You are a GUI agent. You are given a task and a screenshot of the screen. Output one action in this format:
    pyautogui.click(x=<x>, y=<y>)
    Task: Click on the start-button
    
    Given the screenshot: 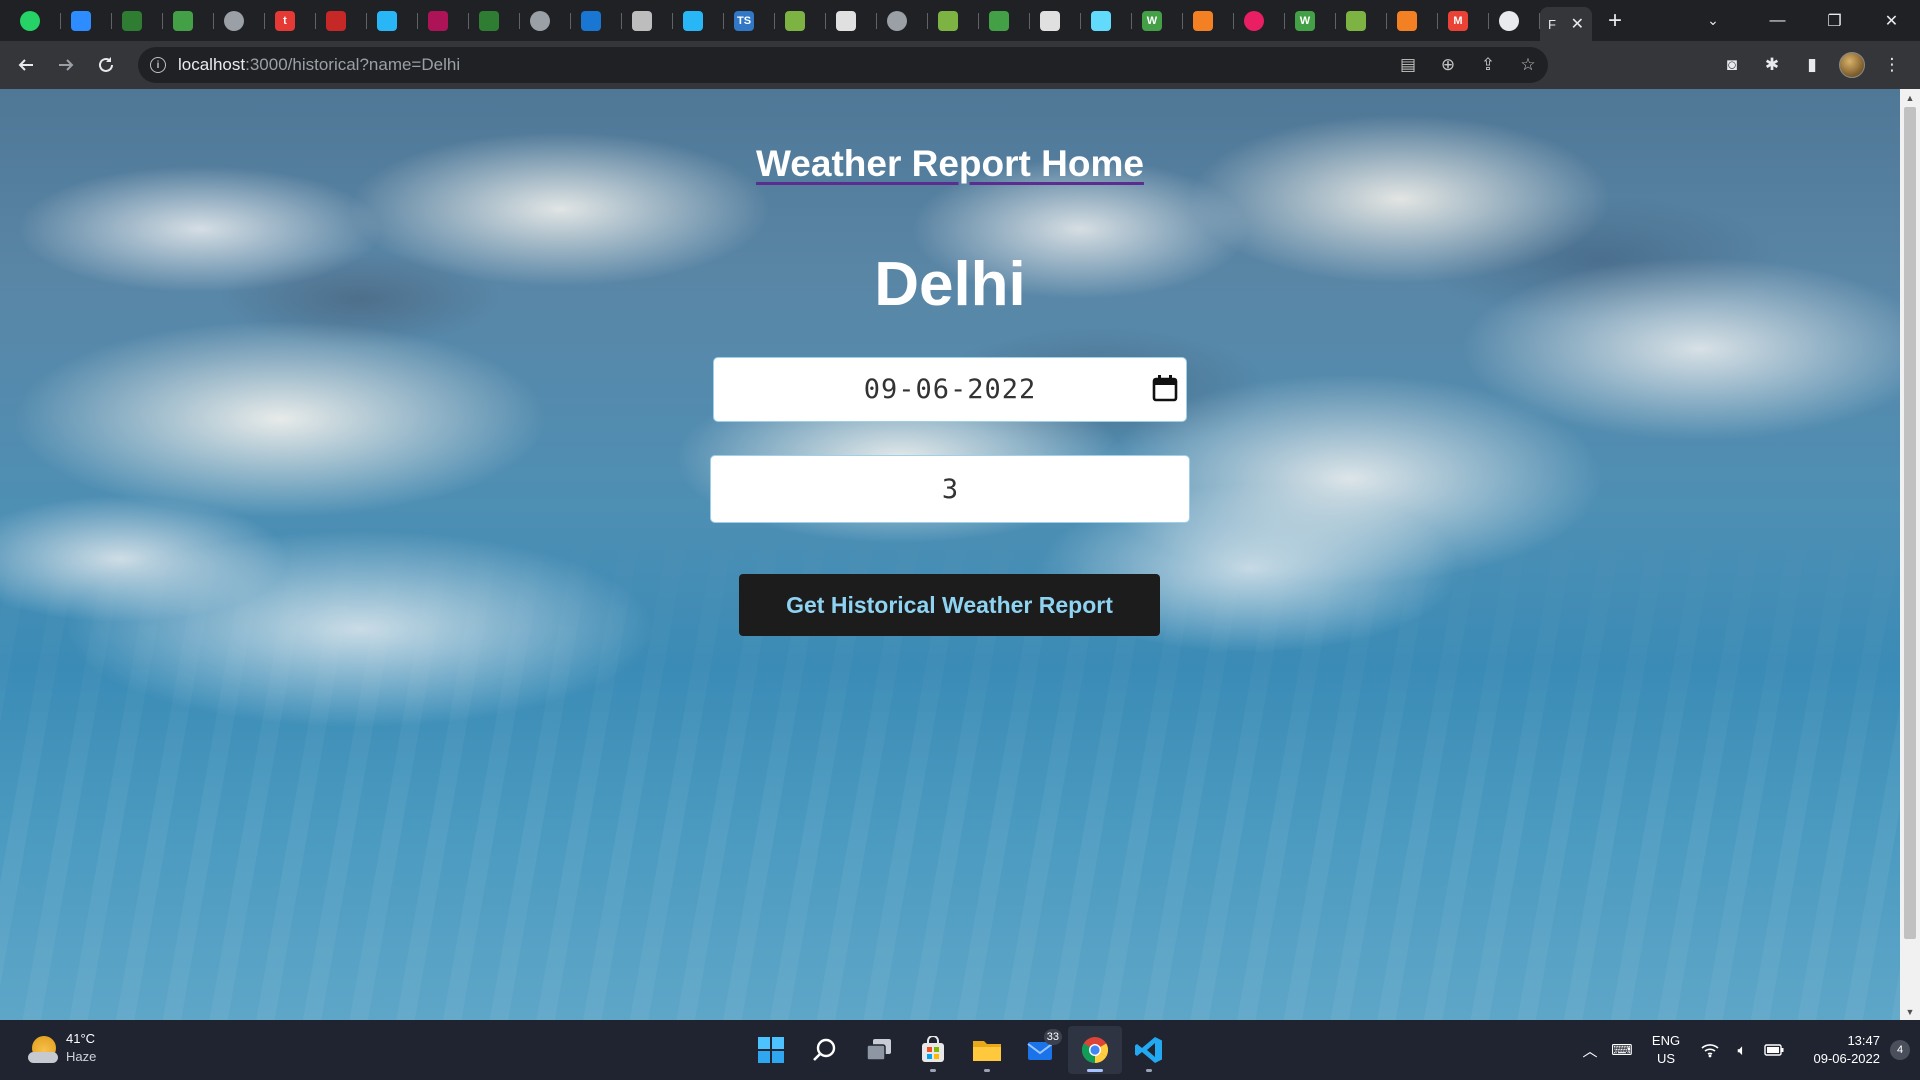 What is the action you would take?
    pyautogui.click(x=771, y=1050)
    